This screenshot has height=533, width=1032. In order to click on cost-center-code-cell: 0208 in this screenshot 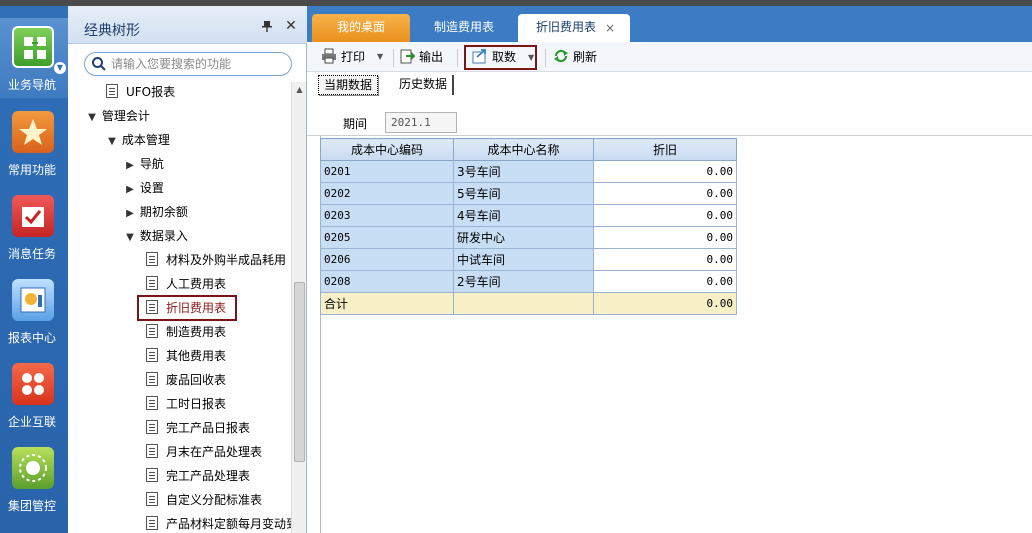, I will do `click(387, 281)`.